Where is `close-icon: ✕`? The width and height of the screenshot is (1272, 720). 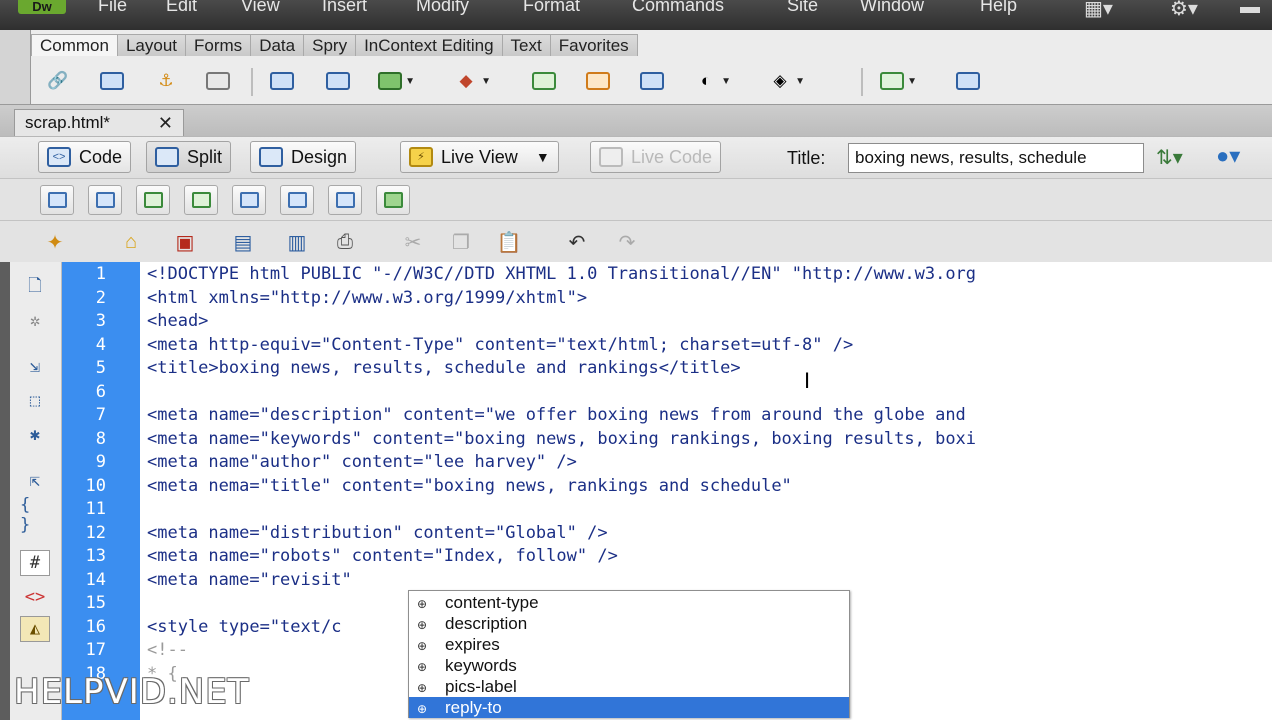 close-icon: ✕ is located at coordinates (165, 123).